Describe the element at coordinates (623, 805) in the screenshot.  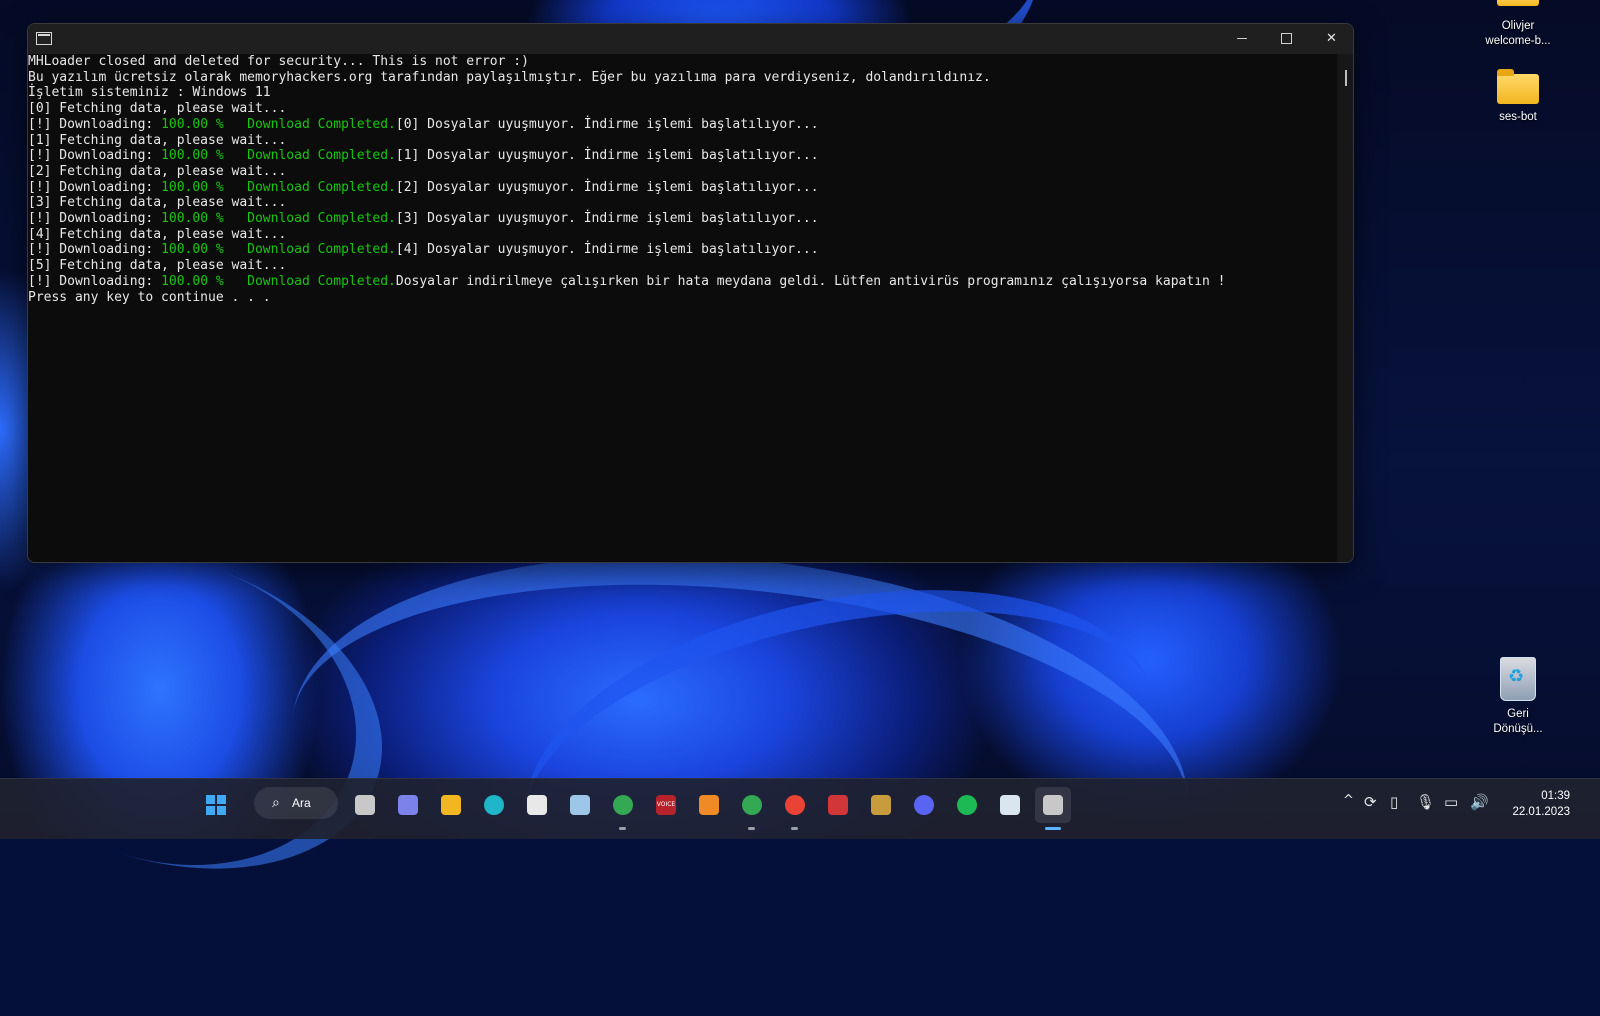
I see `chrome-profile-icon` at that location.